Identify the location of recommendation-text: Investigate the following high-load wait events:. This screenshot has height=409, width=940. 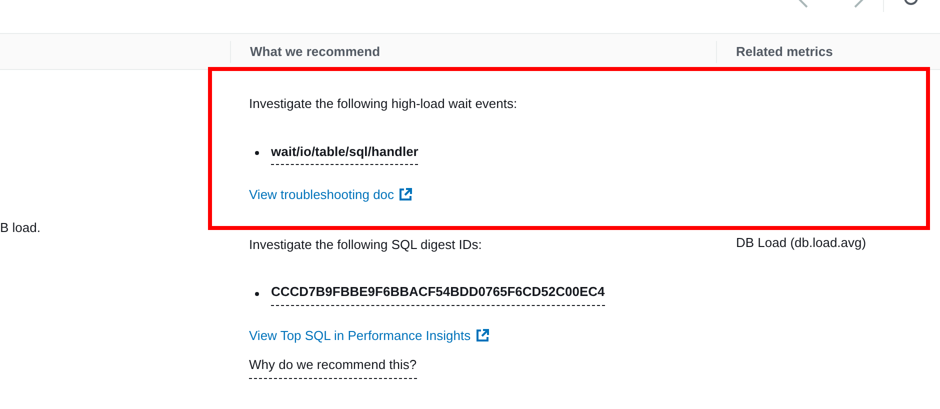
(383, 104).